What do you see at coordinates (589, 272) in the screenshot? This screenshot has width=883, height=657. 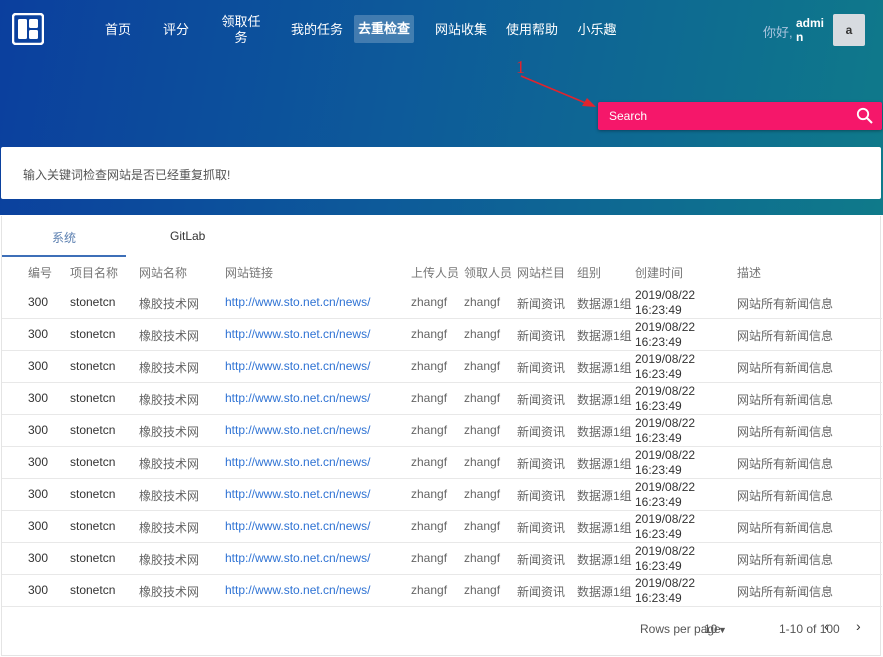 I see `column-header-group: 组别` at bounding box center [589, 272].